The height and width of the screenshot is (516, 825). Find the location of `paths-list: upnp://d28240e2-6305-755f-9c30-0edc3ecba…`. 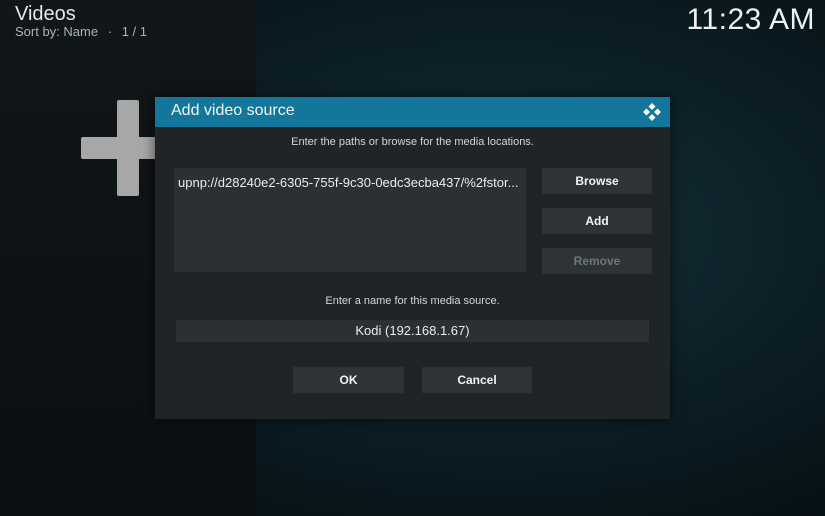

paths-list: upnp://d28240e2-6305-755f-9c30-0edc3ecba… is located at coordinates (350, 220).